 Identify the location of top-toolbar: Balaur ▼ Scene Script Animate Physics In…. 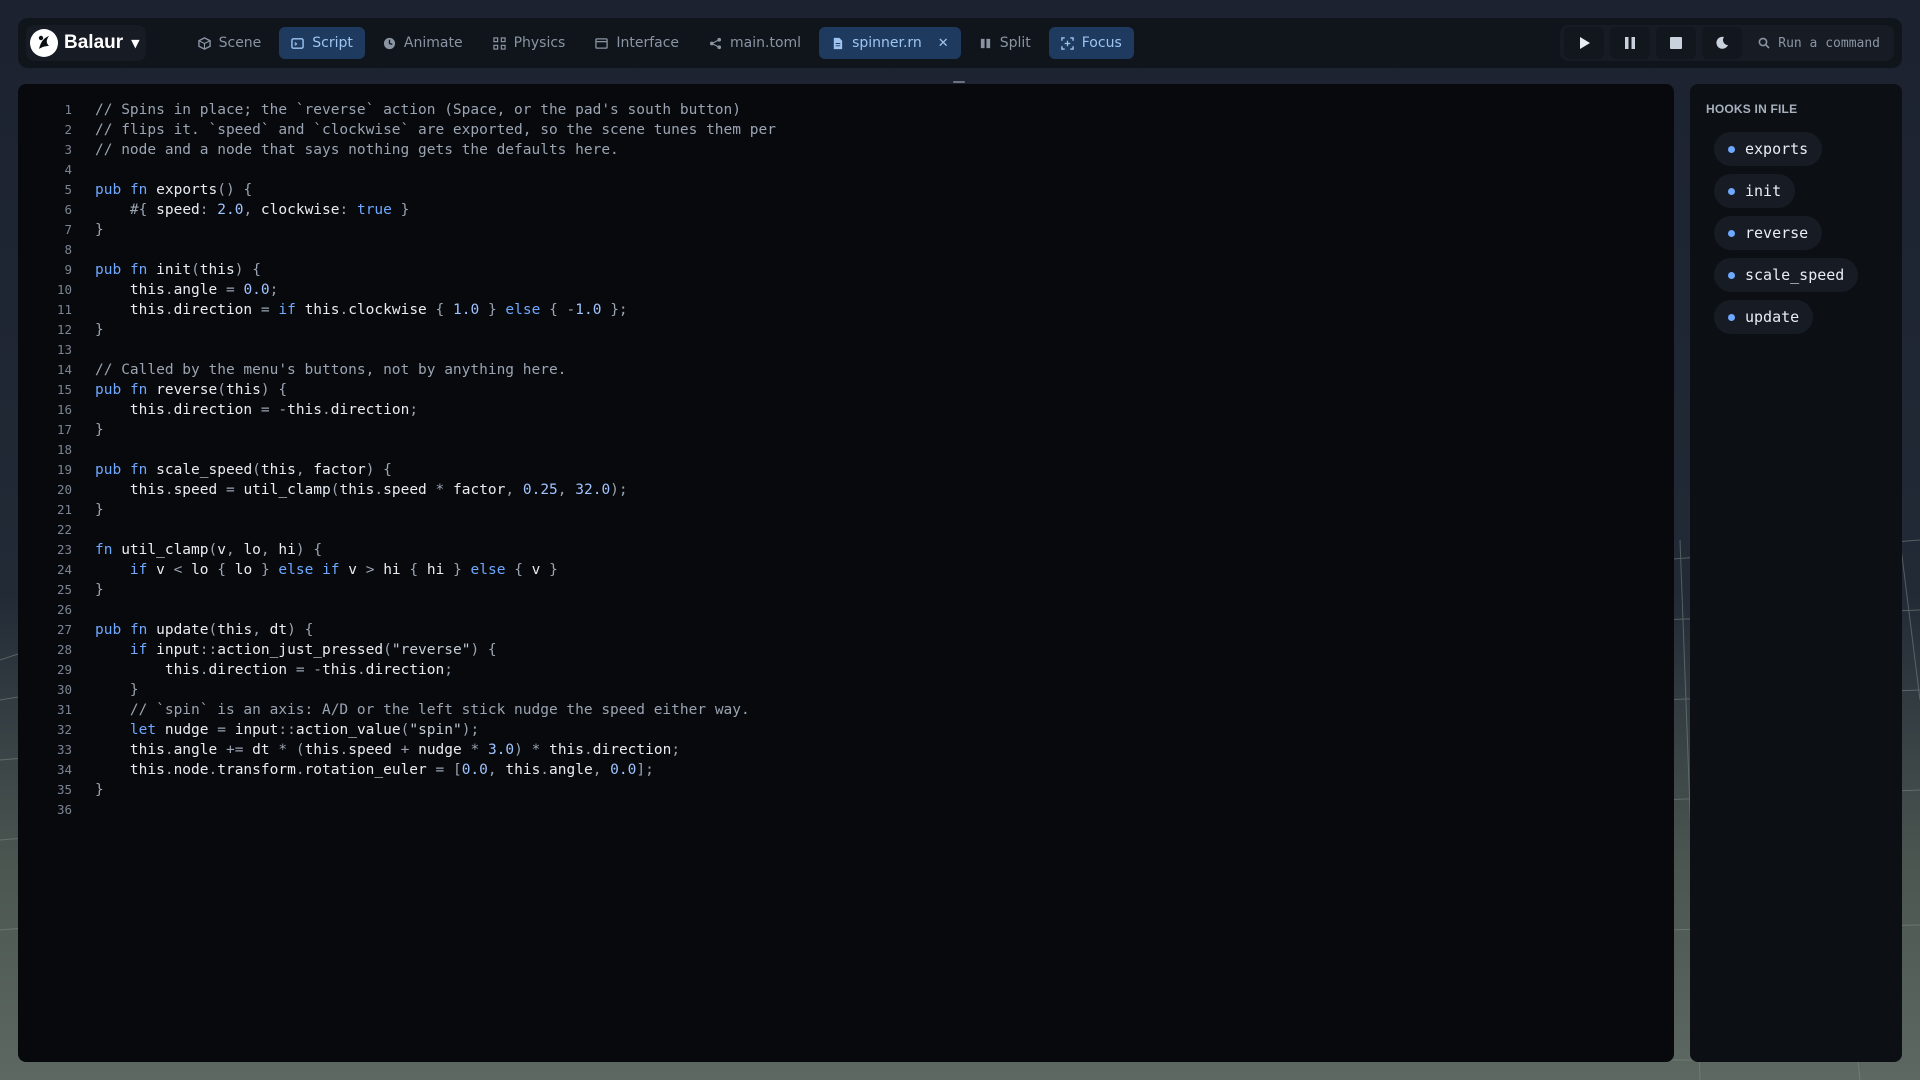
(960, 43).